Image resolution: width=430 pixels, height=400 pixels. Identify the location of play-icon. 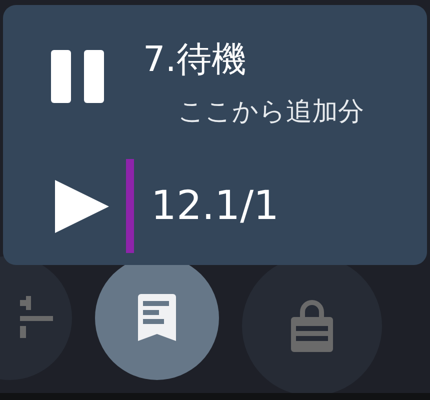
(82, 206).